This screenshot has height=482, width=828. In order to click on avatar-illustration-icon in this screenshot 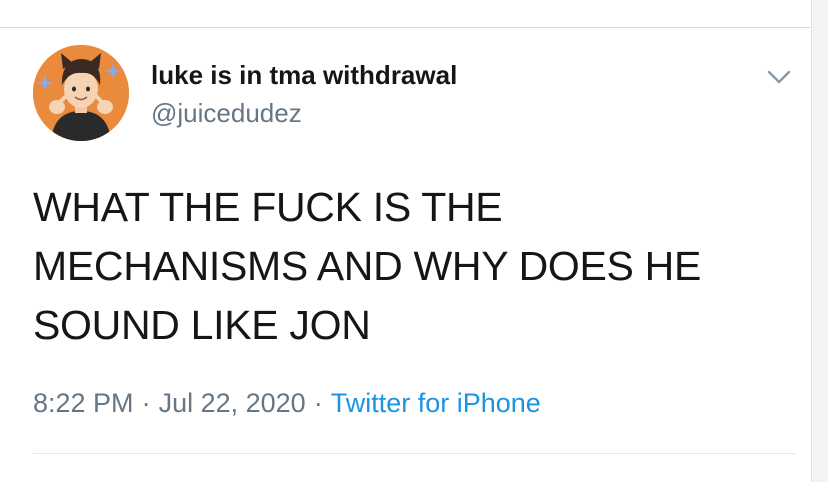, I will do `click(81, 93)`.